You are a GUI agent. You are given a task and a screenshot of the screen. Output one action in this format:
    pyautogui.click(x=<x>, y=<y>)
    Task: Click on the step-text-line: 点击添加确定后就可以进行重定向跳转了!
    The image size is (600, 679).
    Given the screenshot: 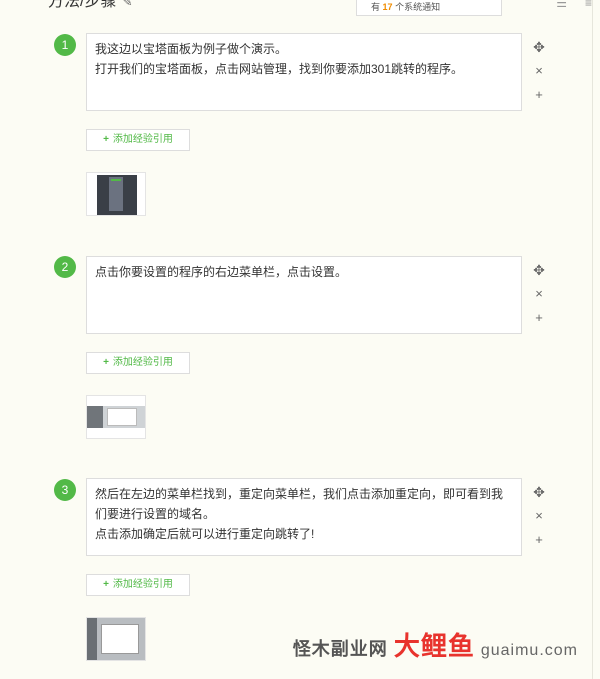 What is the action you would take?
    pyautogui.click(x=205, y=534)
    